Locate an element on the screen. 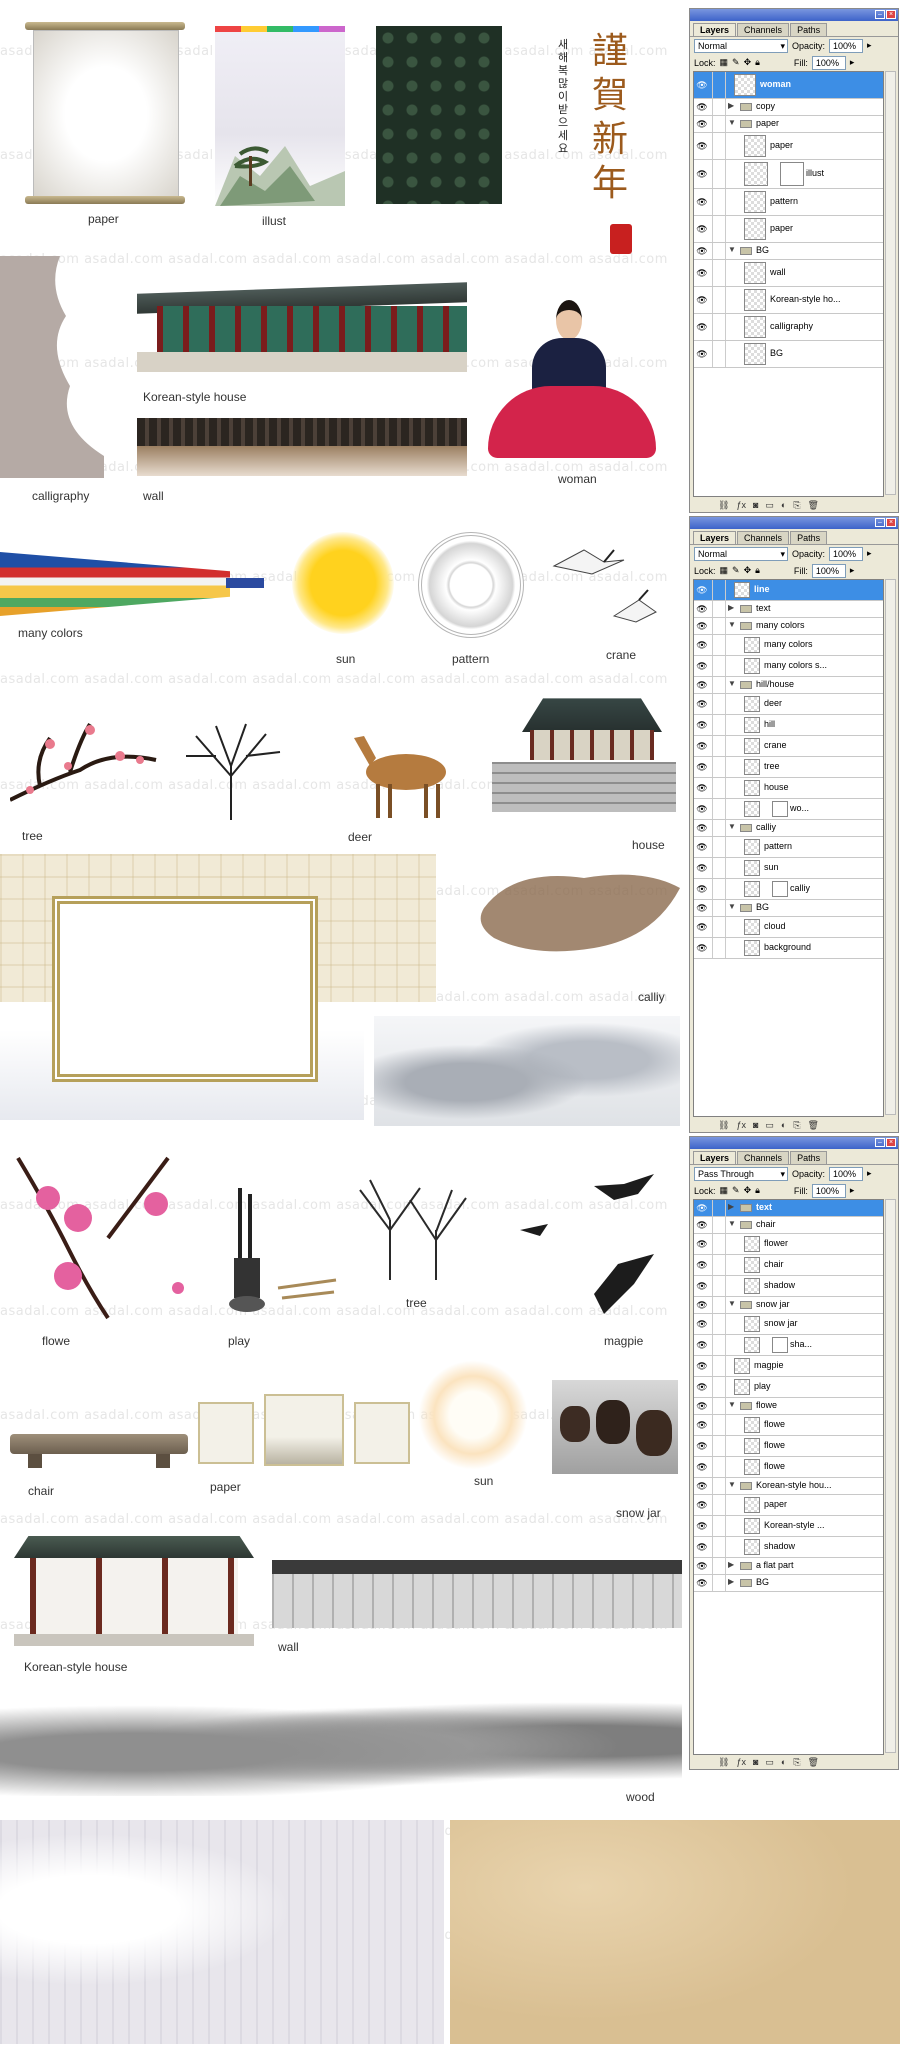 Image resolution: width=900 pixels, height=2058 pixels. layer-row: 👁︎ calligraphy is located at coordinates (788, 327).